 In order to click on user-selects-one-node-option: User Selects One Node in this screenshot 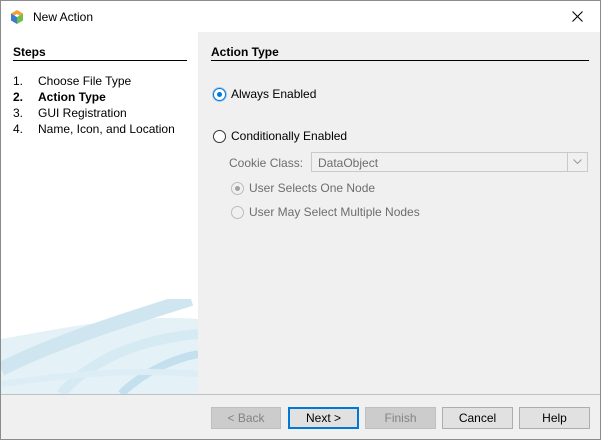, I will do `click(303, 188)`.